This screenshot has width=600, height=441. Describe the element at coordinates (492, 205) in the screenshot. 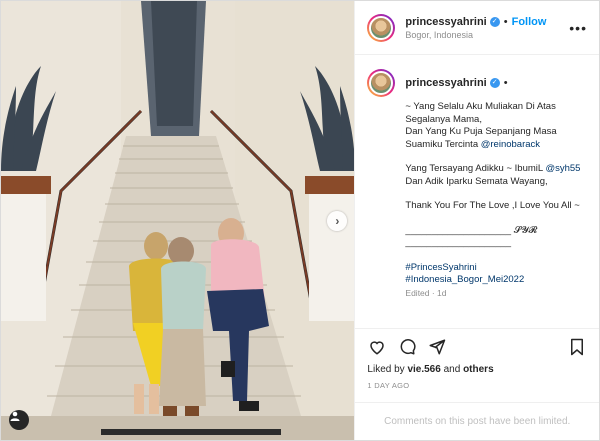

I see `caption-line: Thank You For The Love ,I Love You All ~` at that location.